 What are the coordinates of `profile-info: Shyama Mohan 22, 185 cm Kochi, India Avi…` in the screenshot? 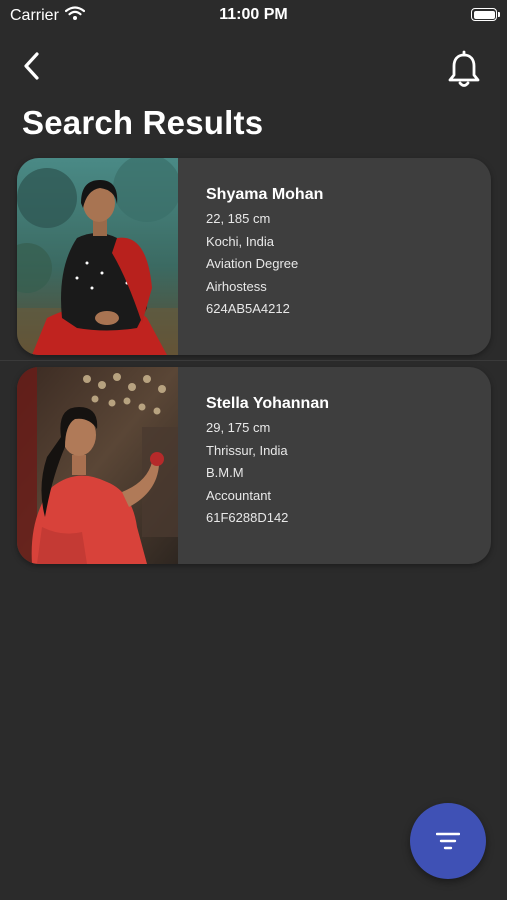 It's located at (264, 255).